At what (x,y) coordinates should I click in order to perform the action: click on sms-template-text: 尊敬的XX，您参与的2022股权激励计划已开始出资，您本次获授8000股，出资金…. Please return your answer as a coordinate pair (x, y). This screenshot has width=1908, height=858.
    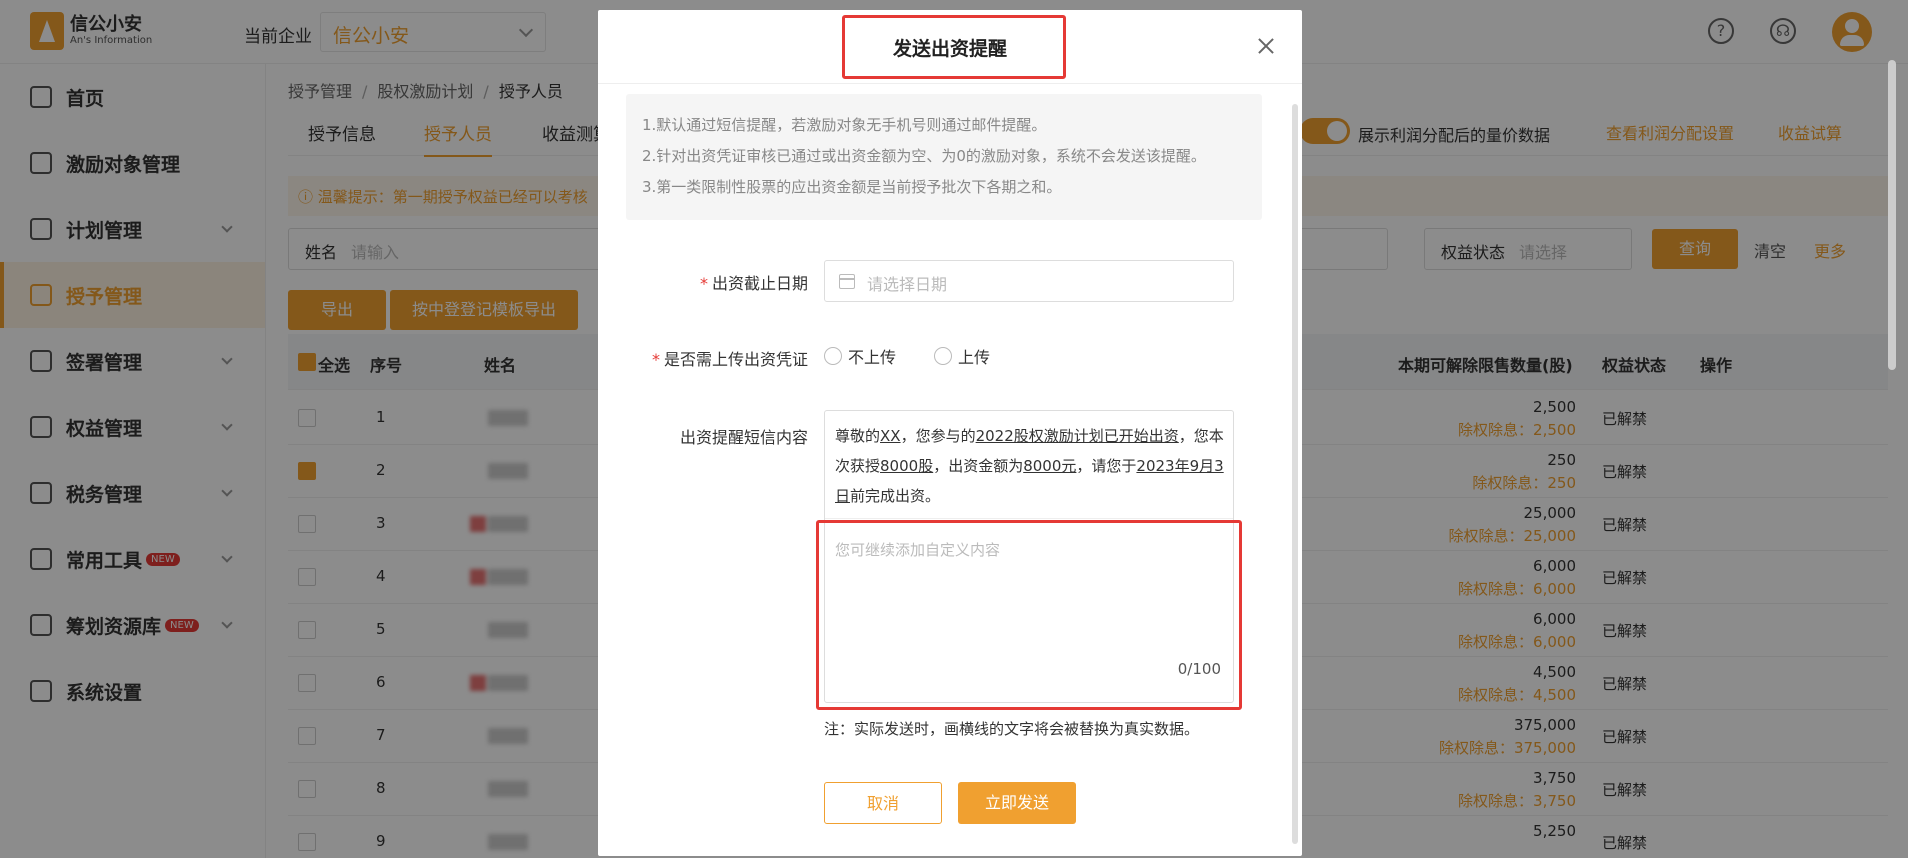
    Looking at the image, I should click on (1029, 466).